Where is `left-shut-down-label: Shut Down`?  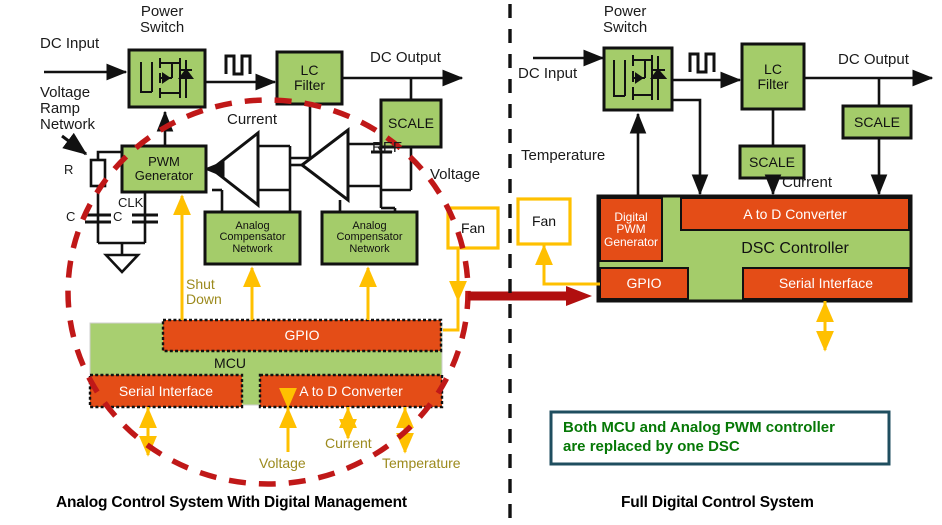
left-shut-down-label: Shut Down is located at coordinates (204, 292).